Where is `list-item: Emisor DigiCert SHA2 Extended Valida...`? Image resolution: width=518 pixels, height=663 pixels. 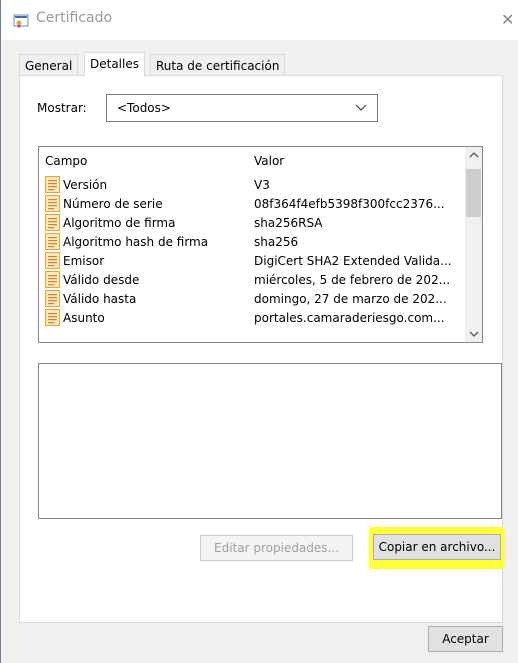
list-item: Emisor DigiCert SHA2 Extended Valida... is located at coordinates (253, 260).